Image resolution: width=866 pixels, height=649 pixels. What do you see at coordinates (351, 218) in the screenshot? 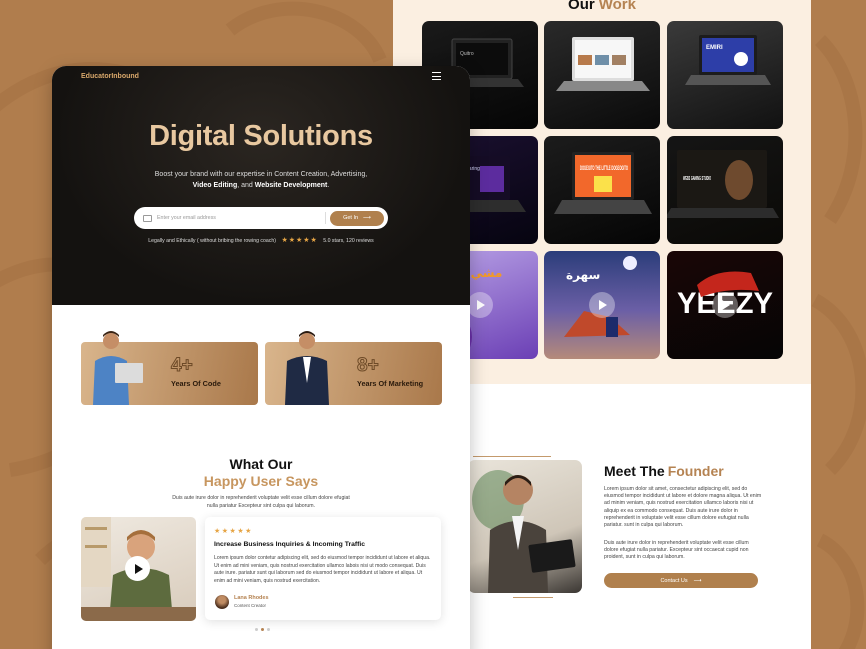
I see `get-in-label: Get In` at bounding box center [351, 218].